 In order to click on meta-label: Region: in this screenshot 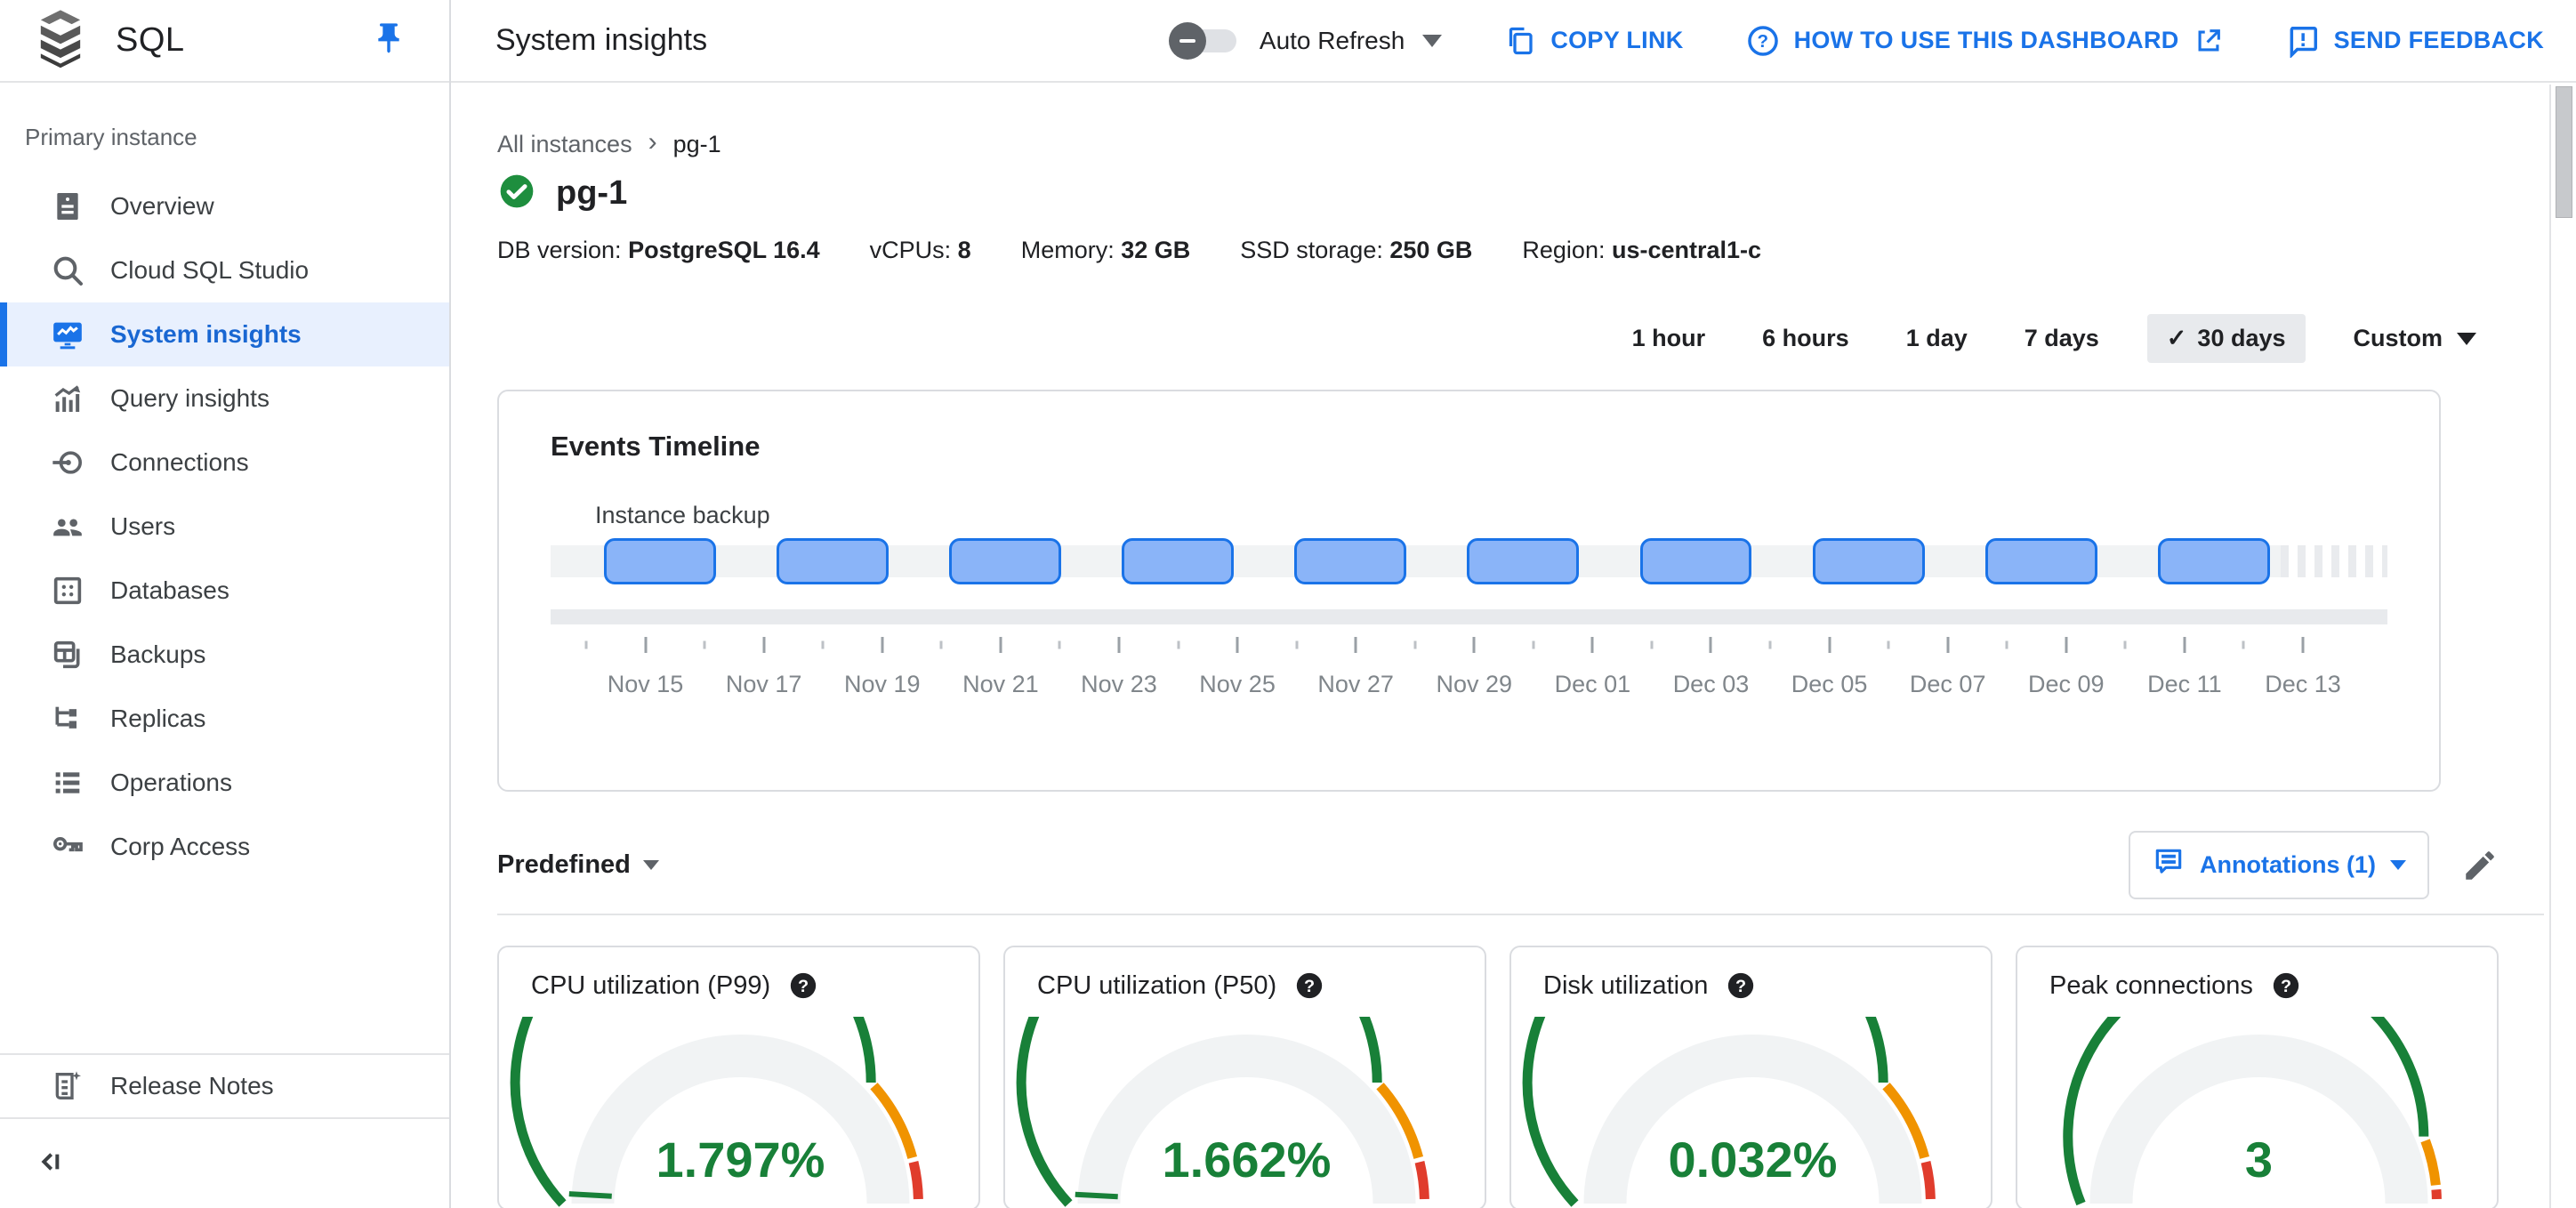, I will do `click(1567, 250)`.